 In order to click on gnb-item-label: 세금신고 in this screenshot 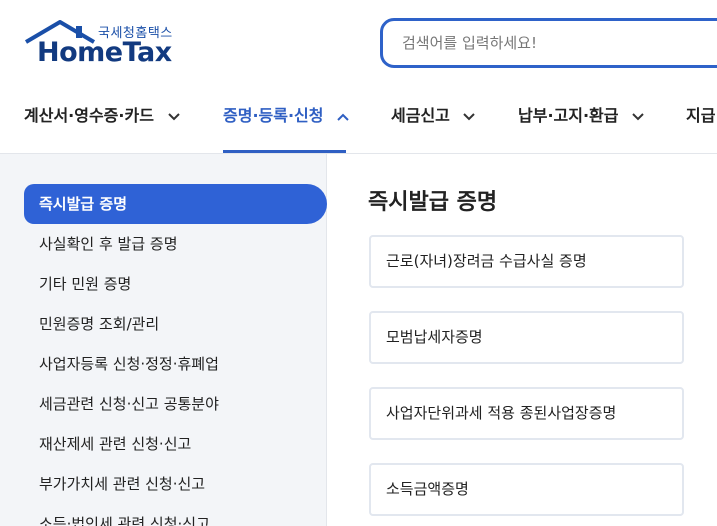, I will do `click(420, 115)`.